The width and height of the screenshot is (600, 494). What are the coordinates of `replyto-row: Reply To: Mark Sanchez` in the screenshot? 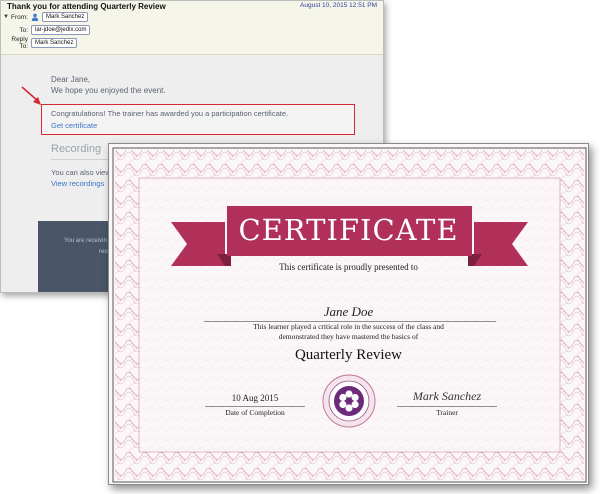 It's located at (40, 43).